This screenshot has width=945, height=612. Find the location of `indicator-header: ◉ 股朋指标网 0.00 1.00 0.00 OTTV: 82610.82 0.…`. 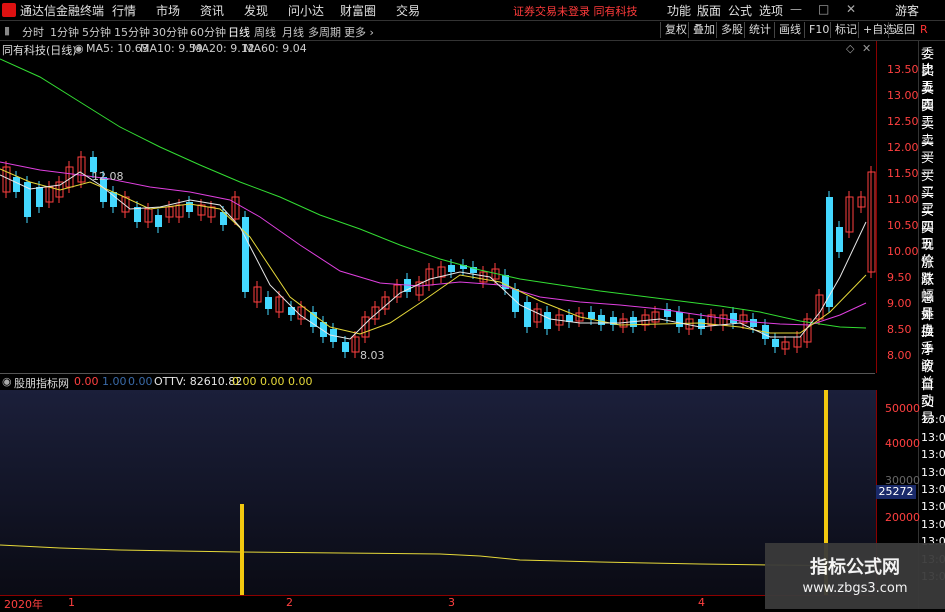

indicator-header: ◉ 股朋指标网 0.00 1.00 0.00 OTTV: 82610.82 0.… is located at coordinates (437, 381).